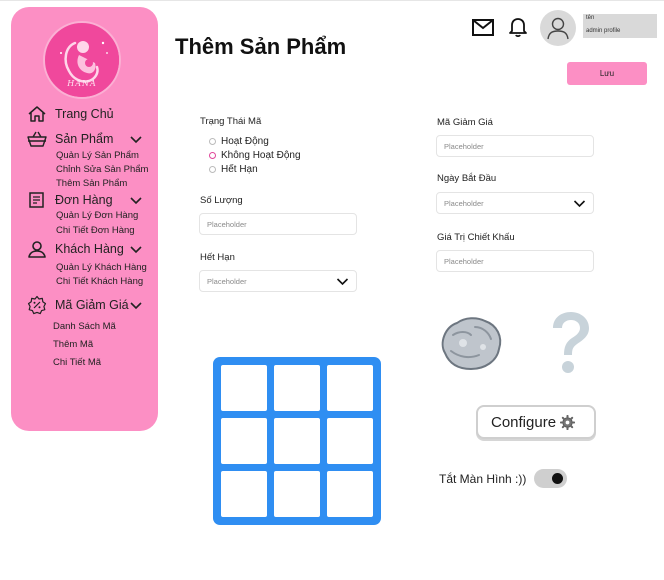 The height and width of the screenshot is (580, 664). Describe the element at coordinates (467, 178) in the screenshot. I see `start-date-label: Ngày Bắt Đầu` at that location.